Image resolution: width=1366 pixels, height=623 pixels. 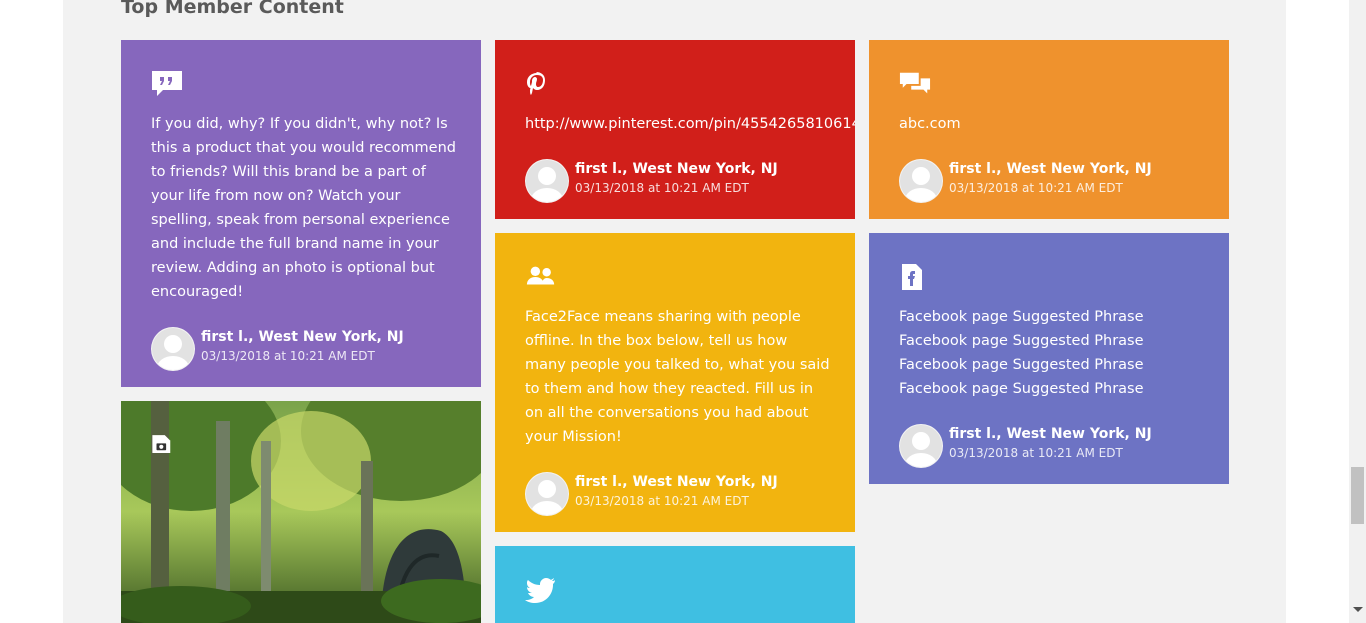 What do you see at coordinates (915, 83) in the screenshot?
I see `chat-bubbles-icon` at bounding box center [915, 83].